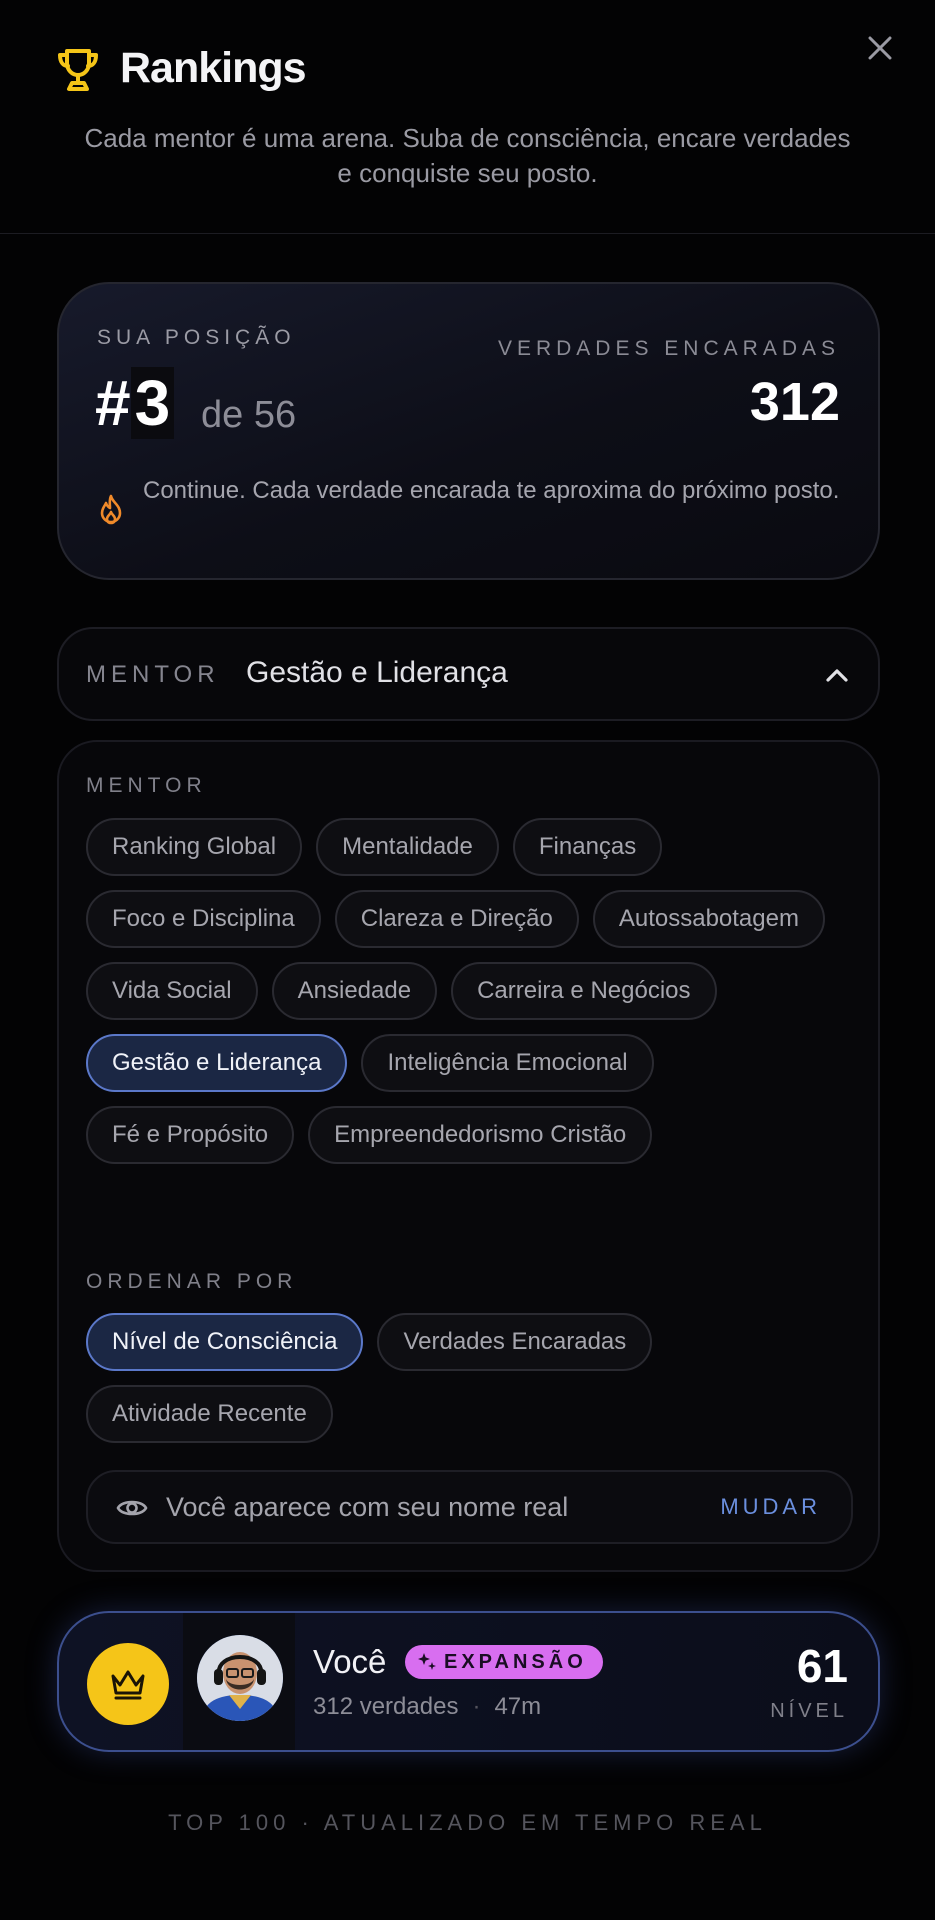 The height and width of the screenshot is (1920, 935). I want to click on chevron-up-icon, so click(837, 676).